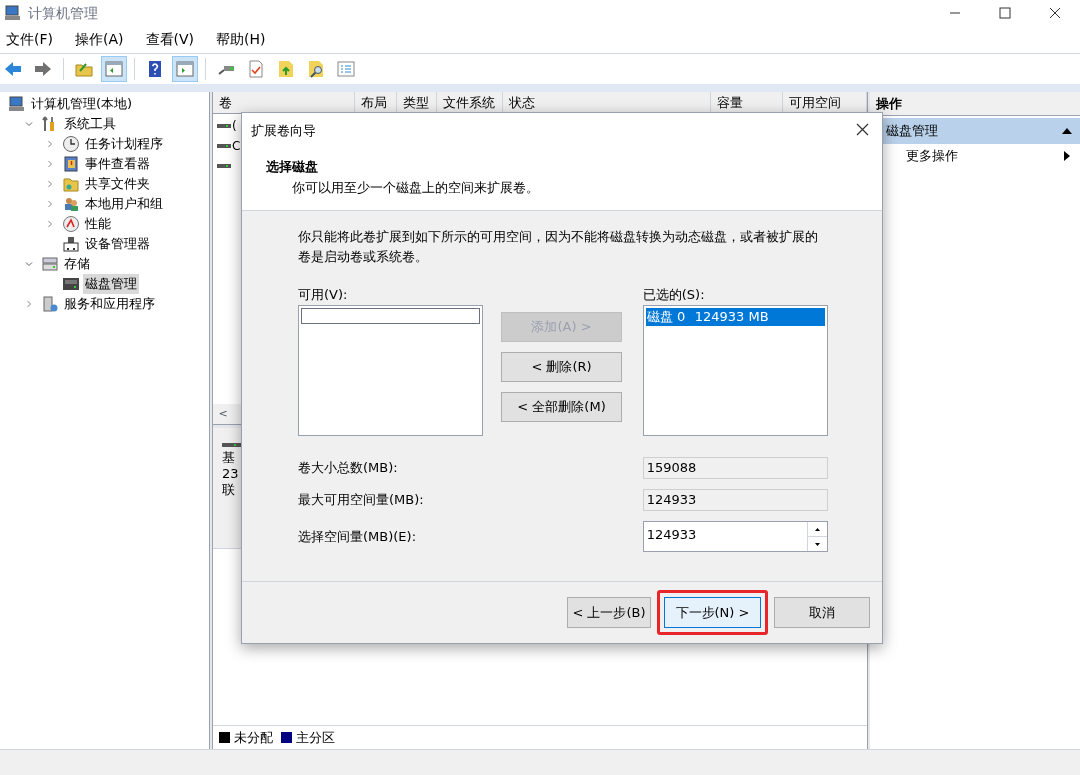  Describe the element at coordinates (975, 104) in the screenshot. I see `actions-header: 操作` at that location.